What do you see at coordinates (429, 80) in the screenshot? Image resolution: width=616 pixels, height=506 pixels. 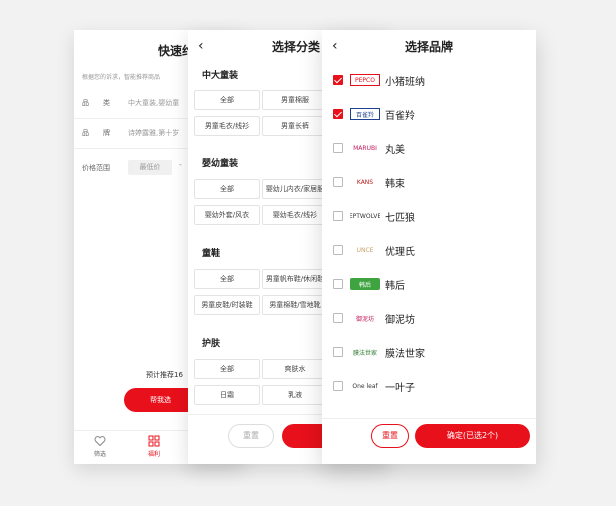 I see `brand-item: PEPCO 小猪班纳` at bounding box center [429, 80].